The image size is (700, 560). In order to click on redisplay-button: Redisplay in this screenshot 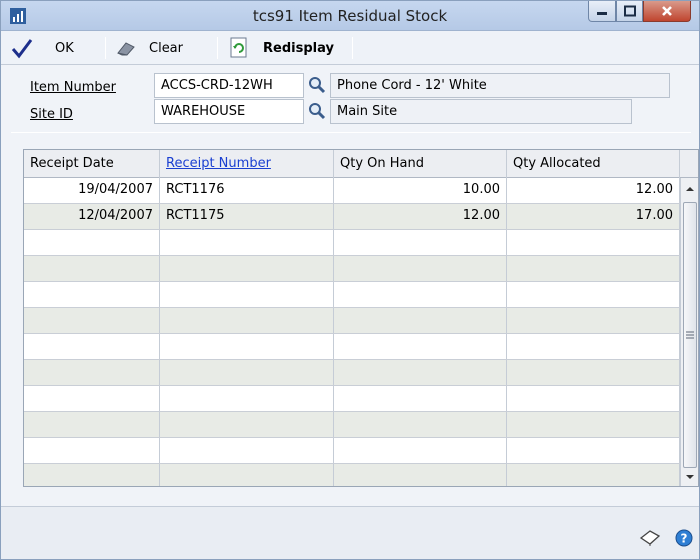, I will do `click(281, 48)`.